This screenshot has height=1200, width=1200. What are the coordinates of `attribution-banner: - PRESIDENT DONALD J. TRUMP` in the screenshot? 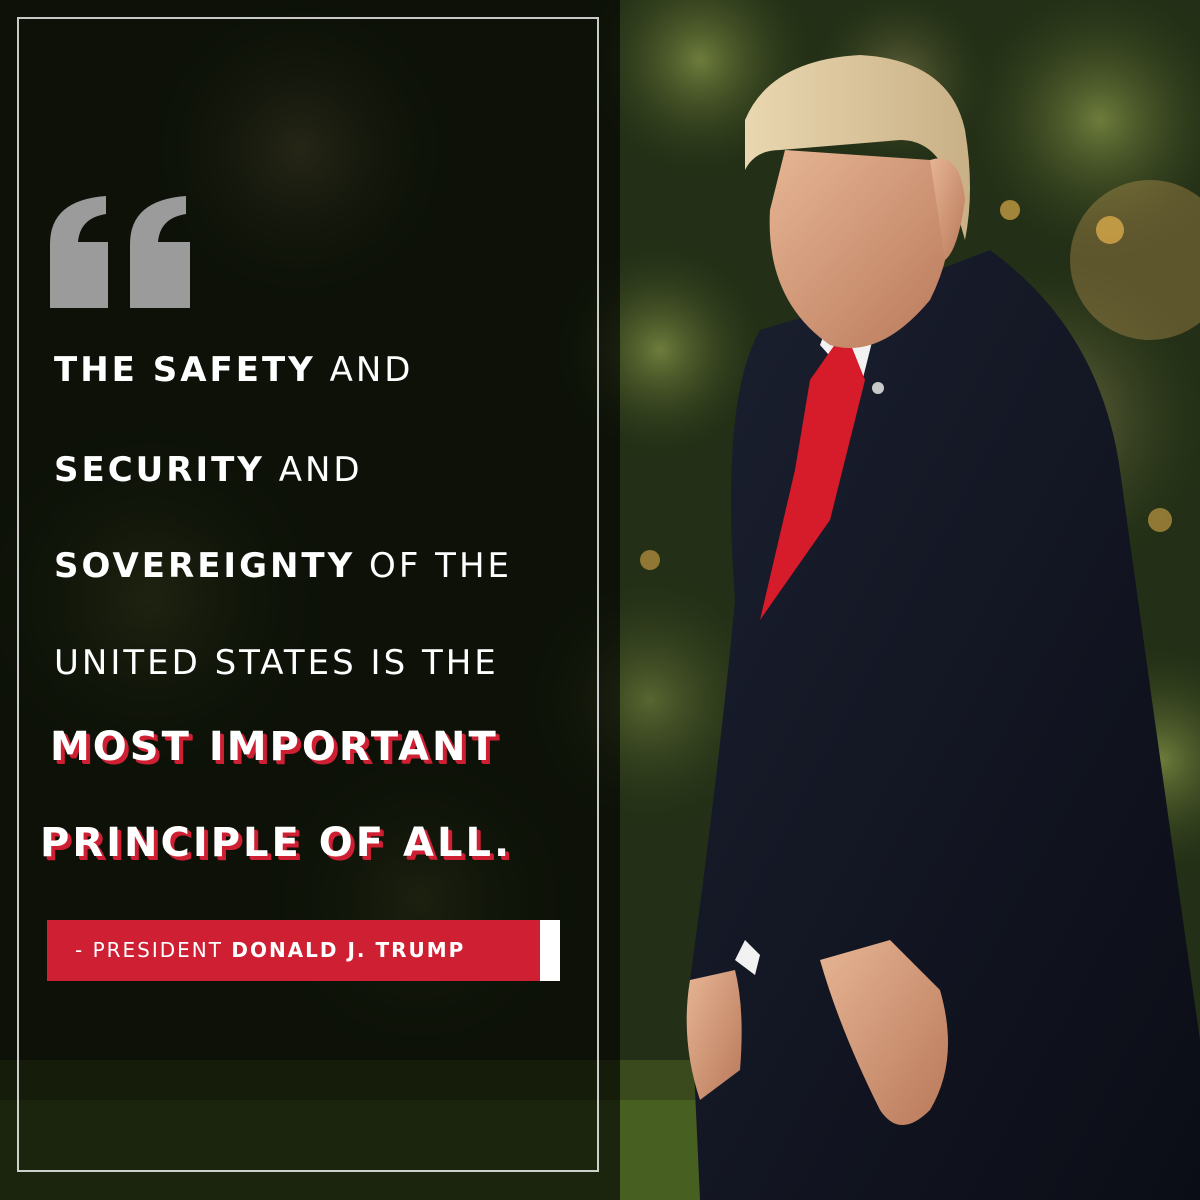 It's located at (303, 950).